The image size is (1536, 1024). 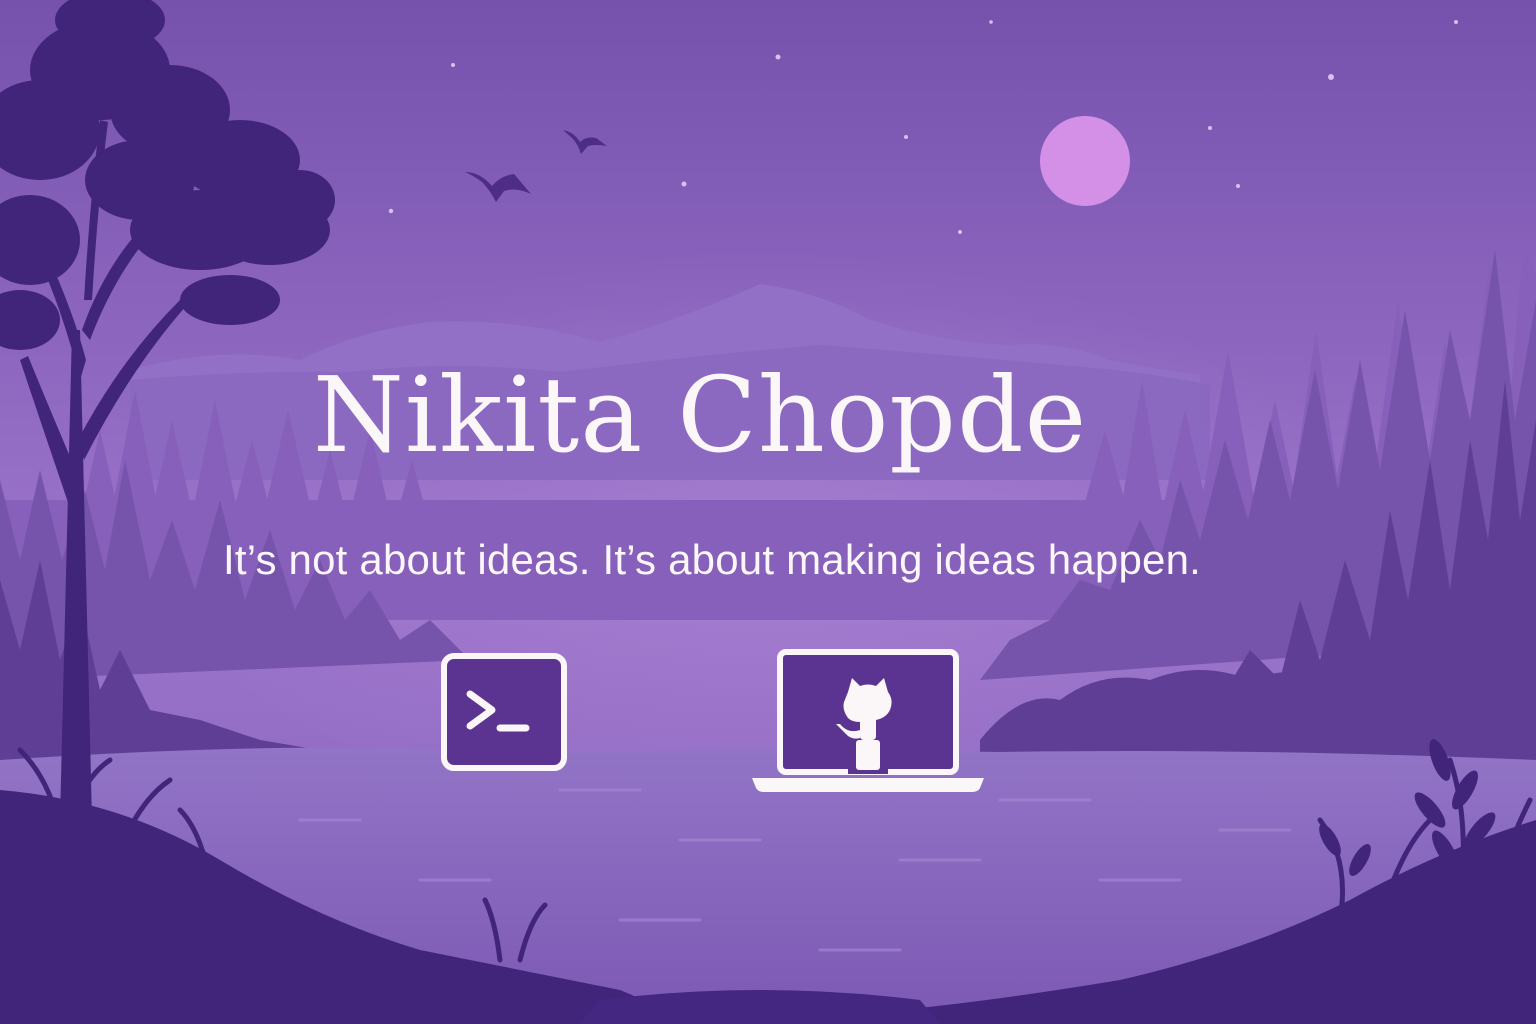 I want to click on terminal-icon, so click(x=504, y=712).